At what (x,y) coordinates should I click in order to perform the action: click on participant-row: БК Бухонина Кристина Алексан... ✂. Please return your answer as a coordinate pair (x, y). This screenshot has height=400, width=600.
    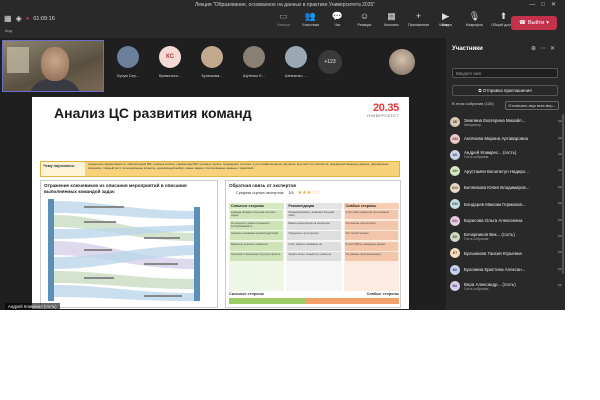
    Looking at the image, I should click on (506, 270).